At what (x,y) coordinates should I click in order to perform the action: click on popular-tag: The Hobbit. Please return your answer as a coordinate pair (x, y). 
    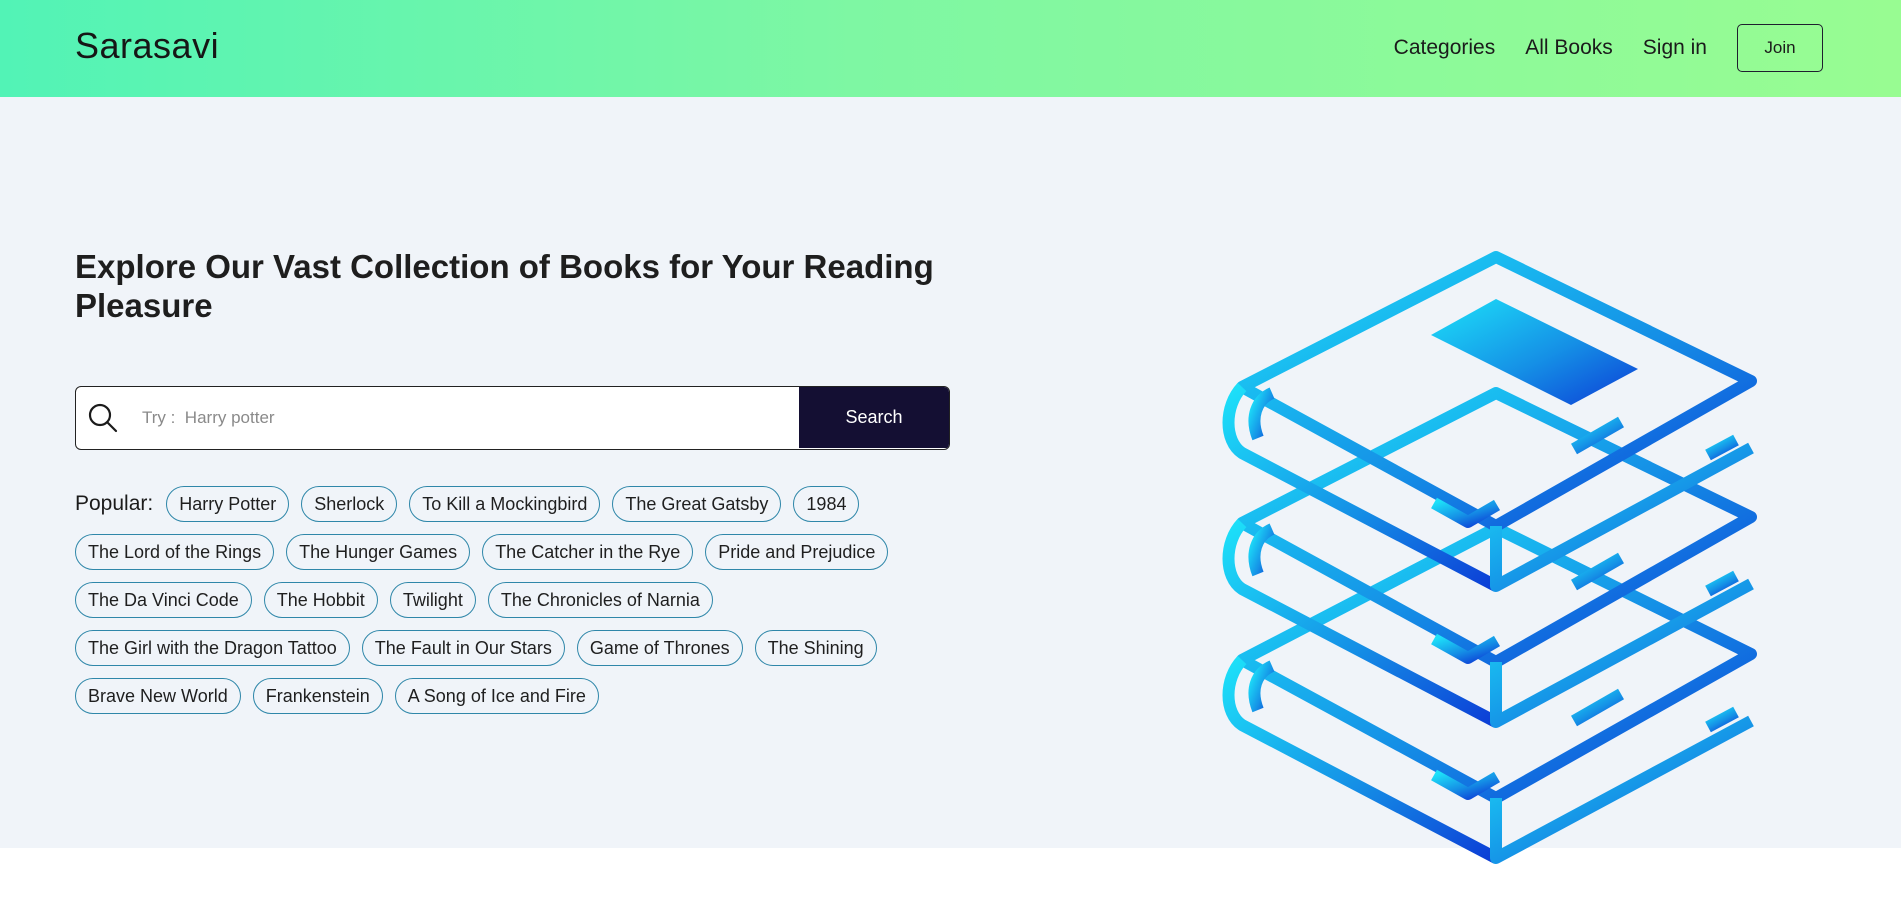
    Looking at the image, I should click on (320, 600).